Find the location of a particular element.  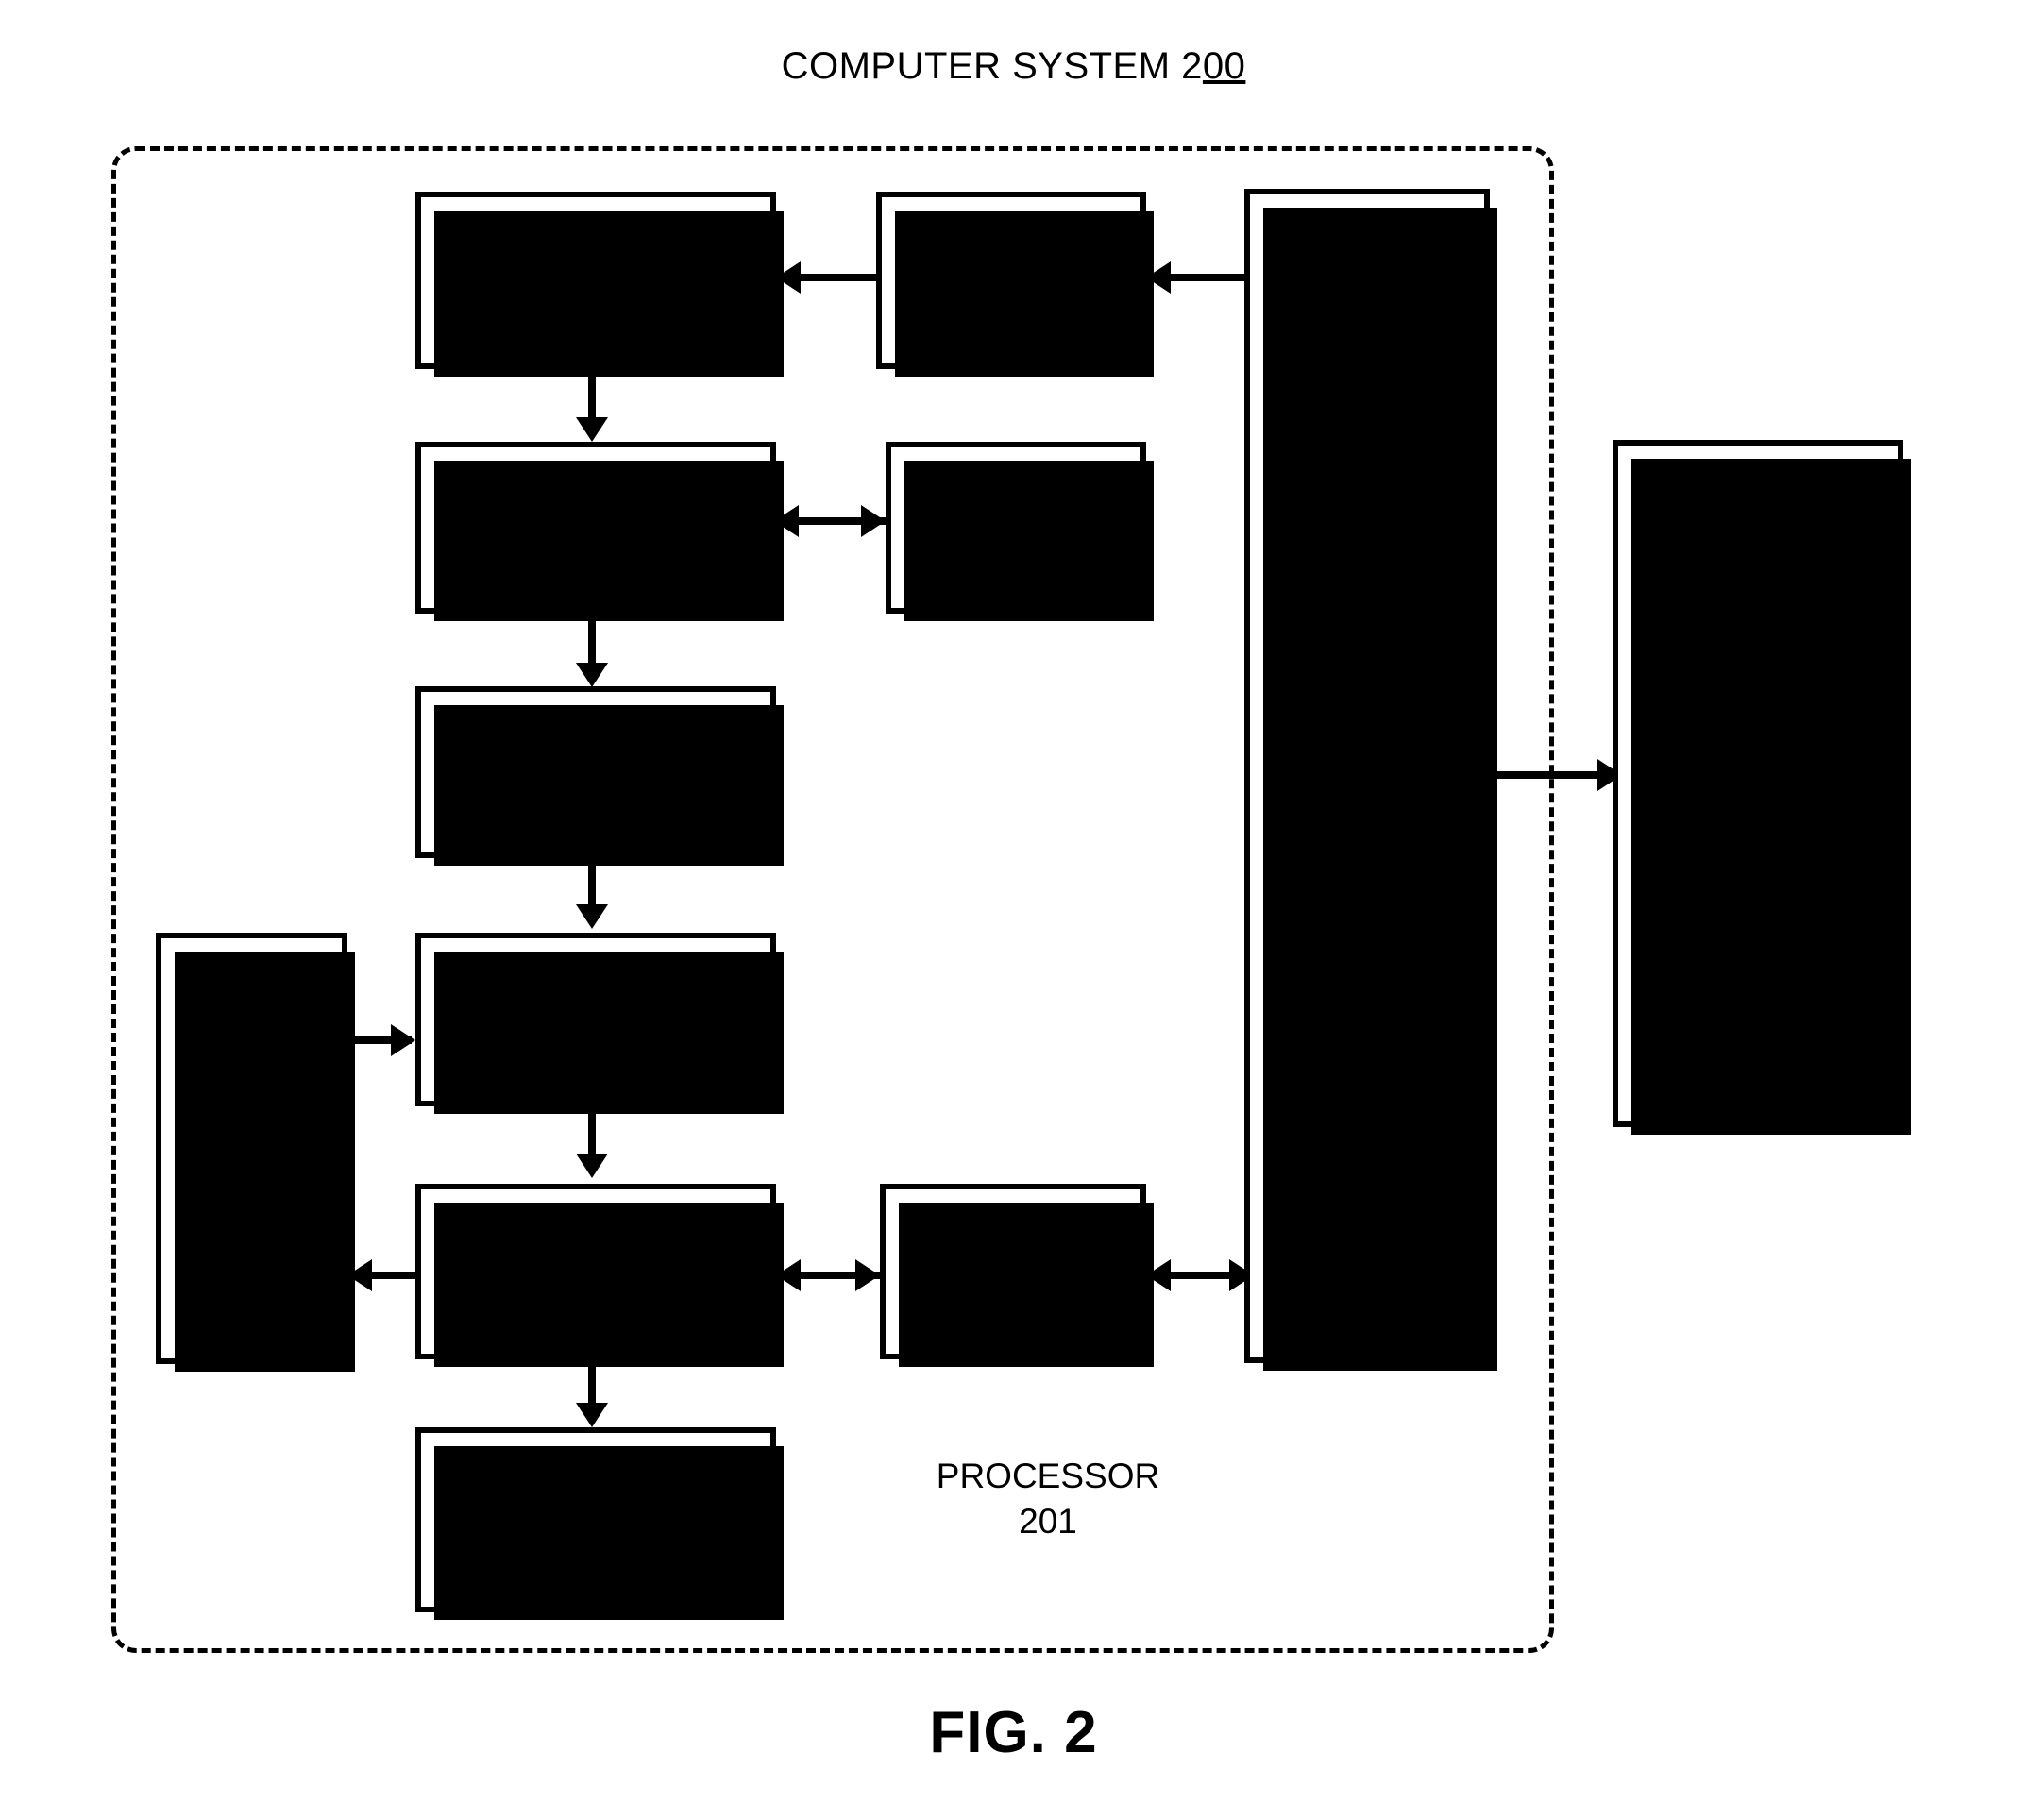

arrowhead-decode-ruta-right is located at coordinates (873, 521).